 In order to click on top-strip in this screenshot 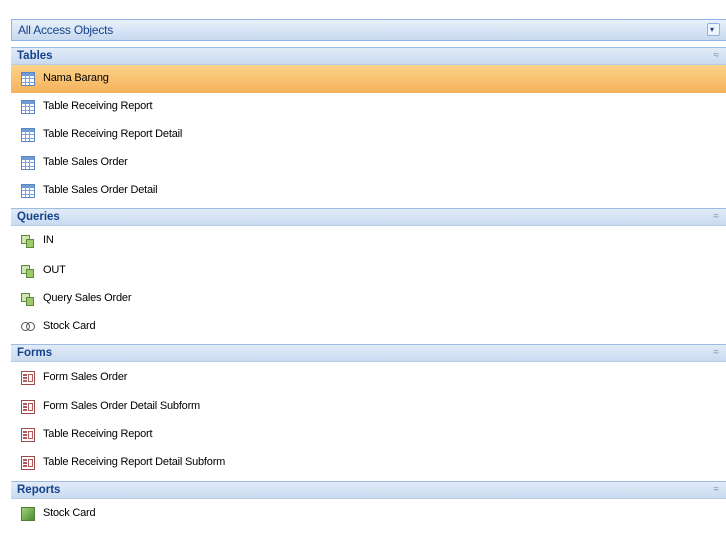, I will do `click(363, 4)`.